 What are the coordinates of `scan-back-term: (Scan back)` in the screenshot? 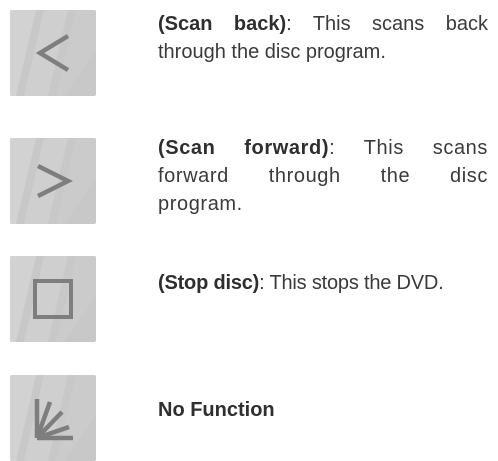 It's located at (222, 24).